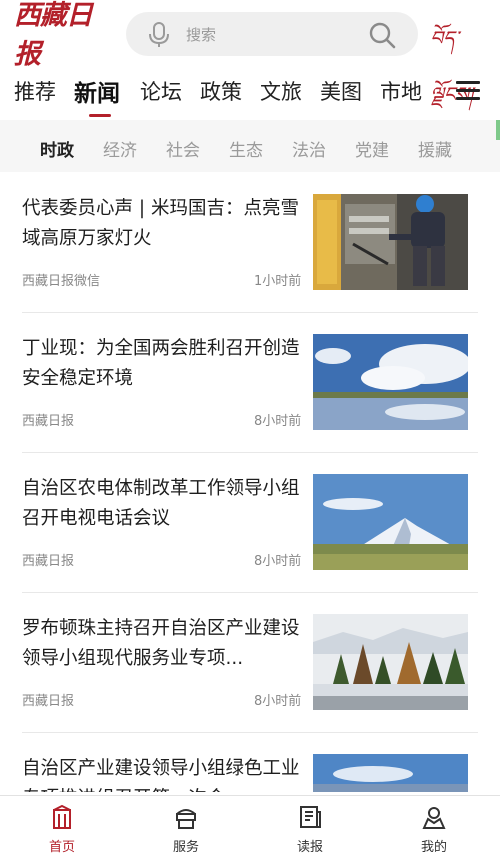 The image size is (500, 867). I want to click on nav-profile-label: 我的, so click(433, 847).